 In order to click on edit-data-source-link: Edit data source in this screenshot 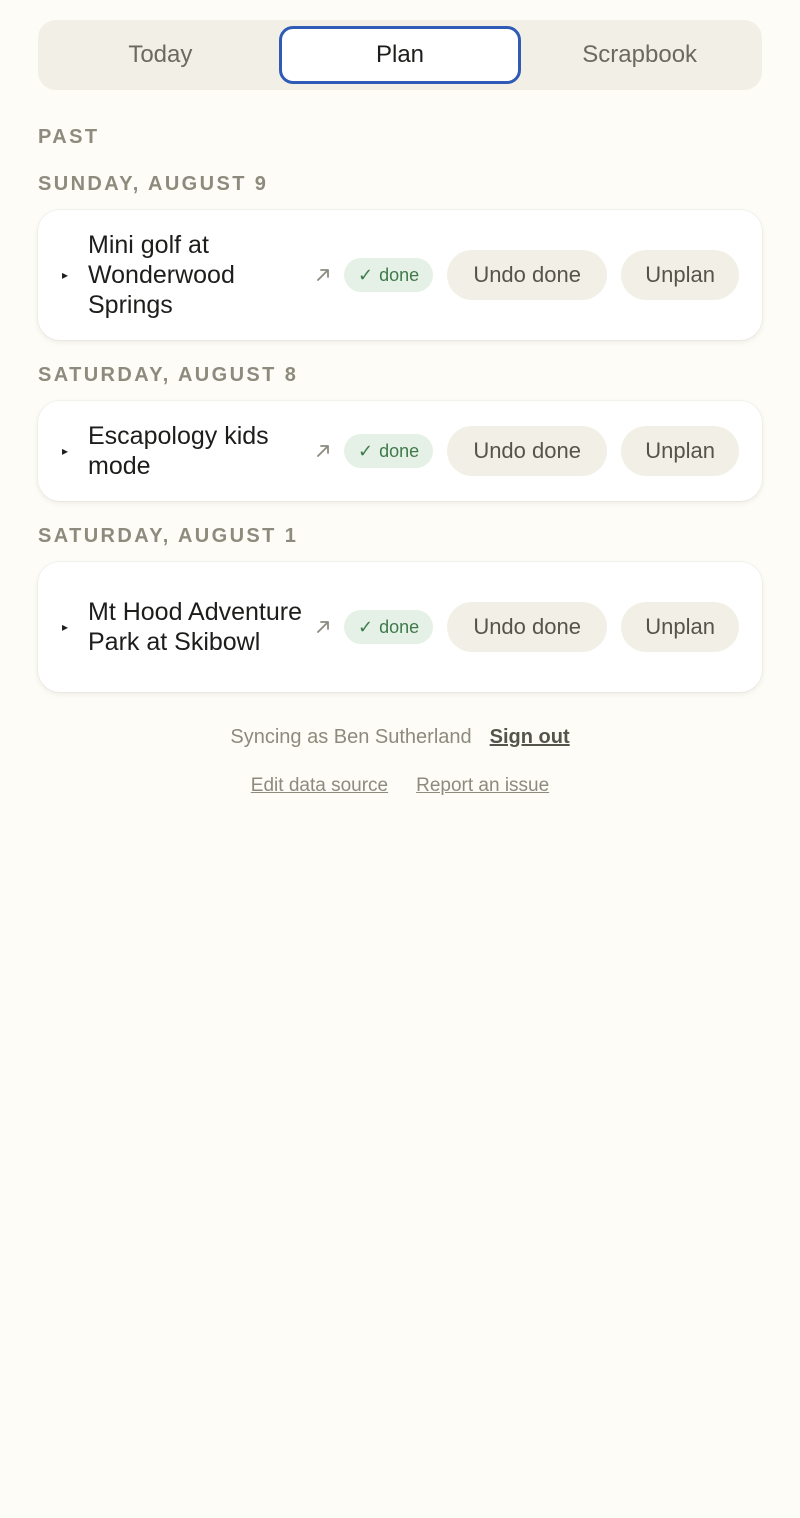, I will do `click(319, 786)`.